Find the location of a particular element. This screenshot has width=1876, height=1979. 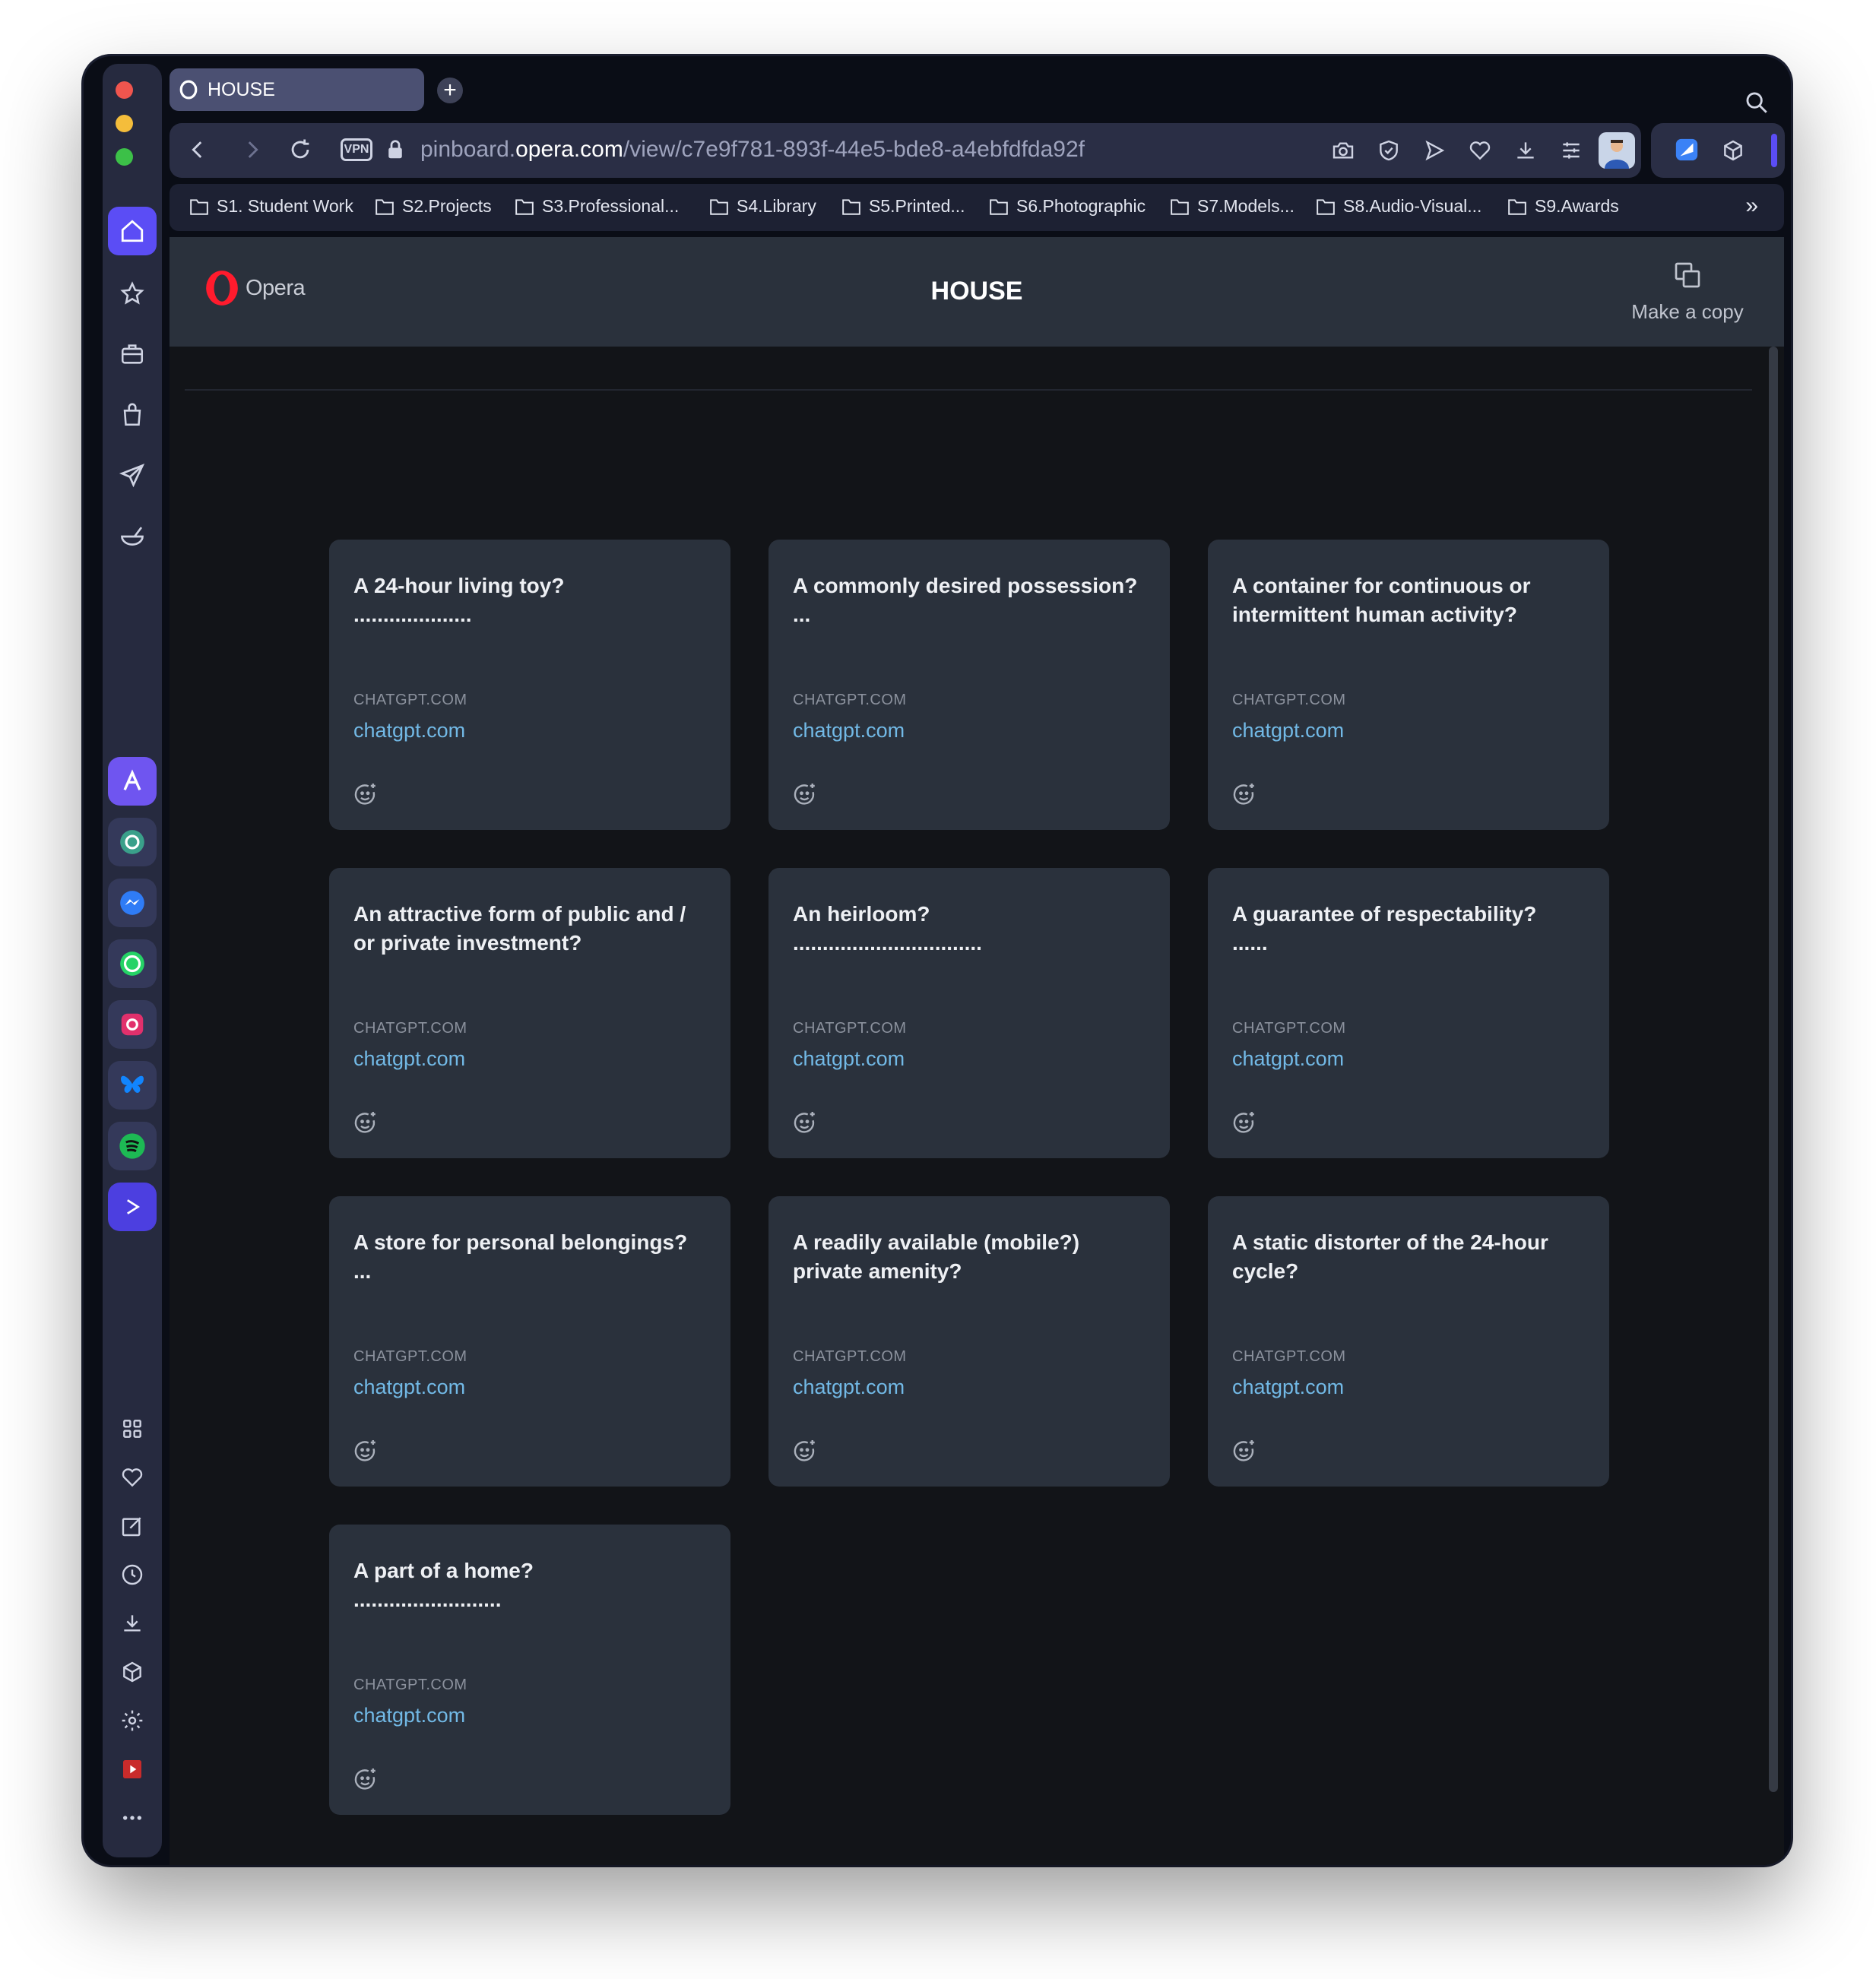

forward-button is located at coordinates (252, 151).